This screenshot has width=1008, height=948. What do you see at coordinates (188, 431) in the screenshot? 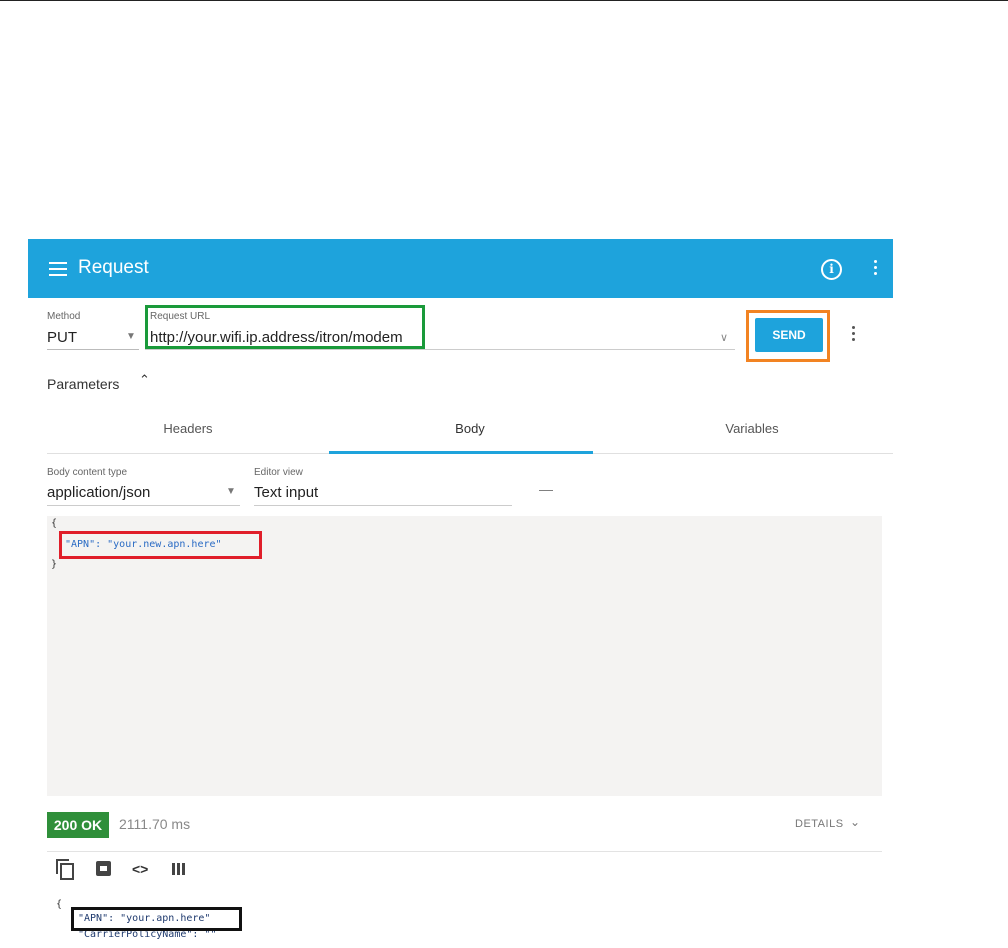
I see `tab-headers: Headers` at bounding box center [188, 431].